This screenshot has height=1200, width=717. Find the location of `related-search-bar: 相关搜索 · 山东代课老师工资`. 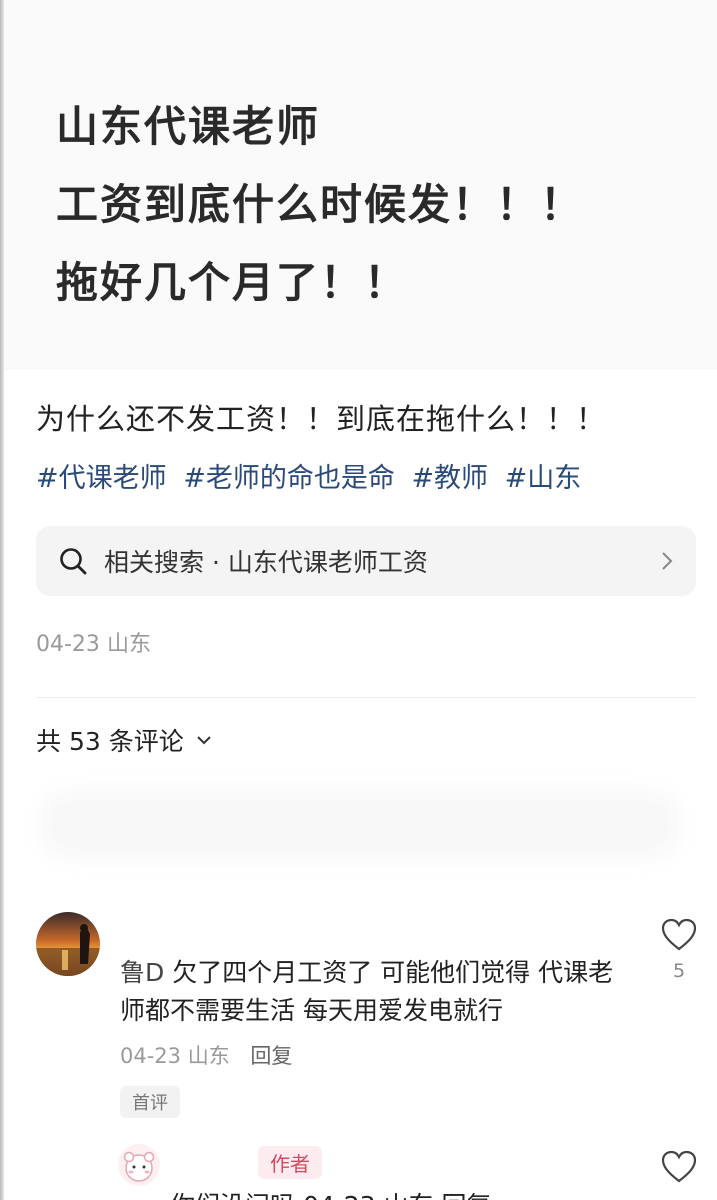

related-search-bar: 相关搜索 · 山东代课老师工资 is located at coordinates (366, 561).